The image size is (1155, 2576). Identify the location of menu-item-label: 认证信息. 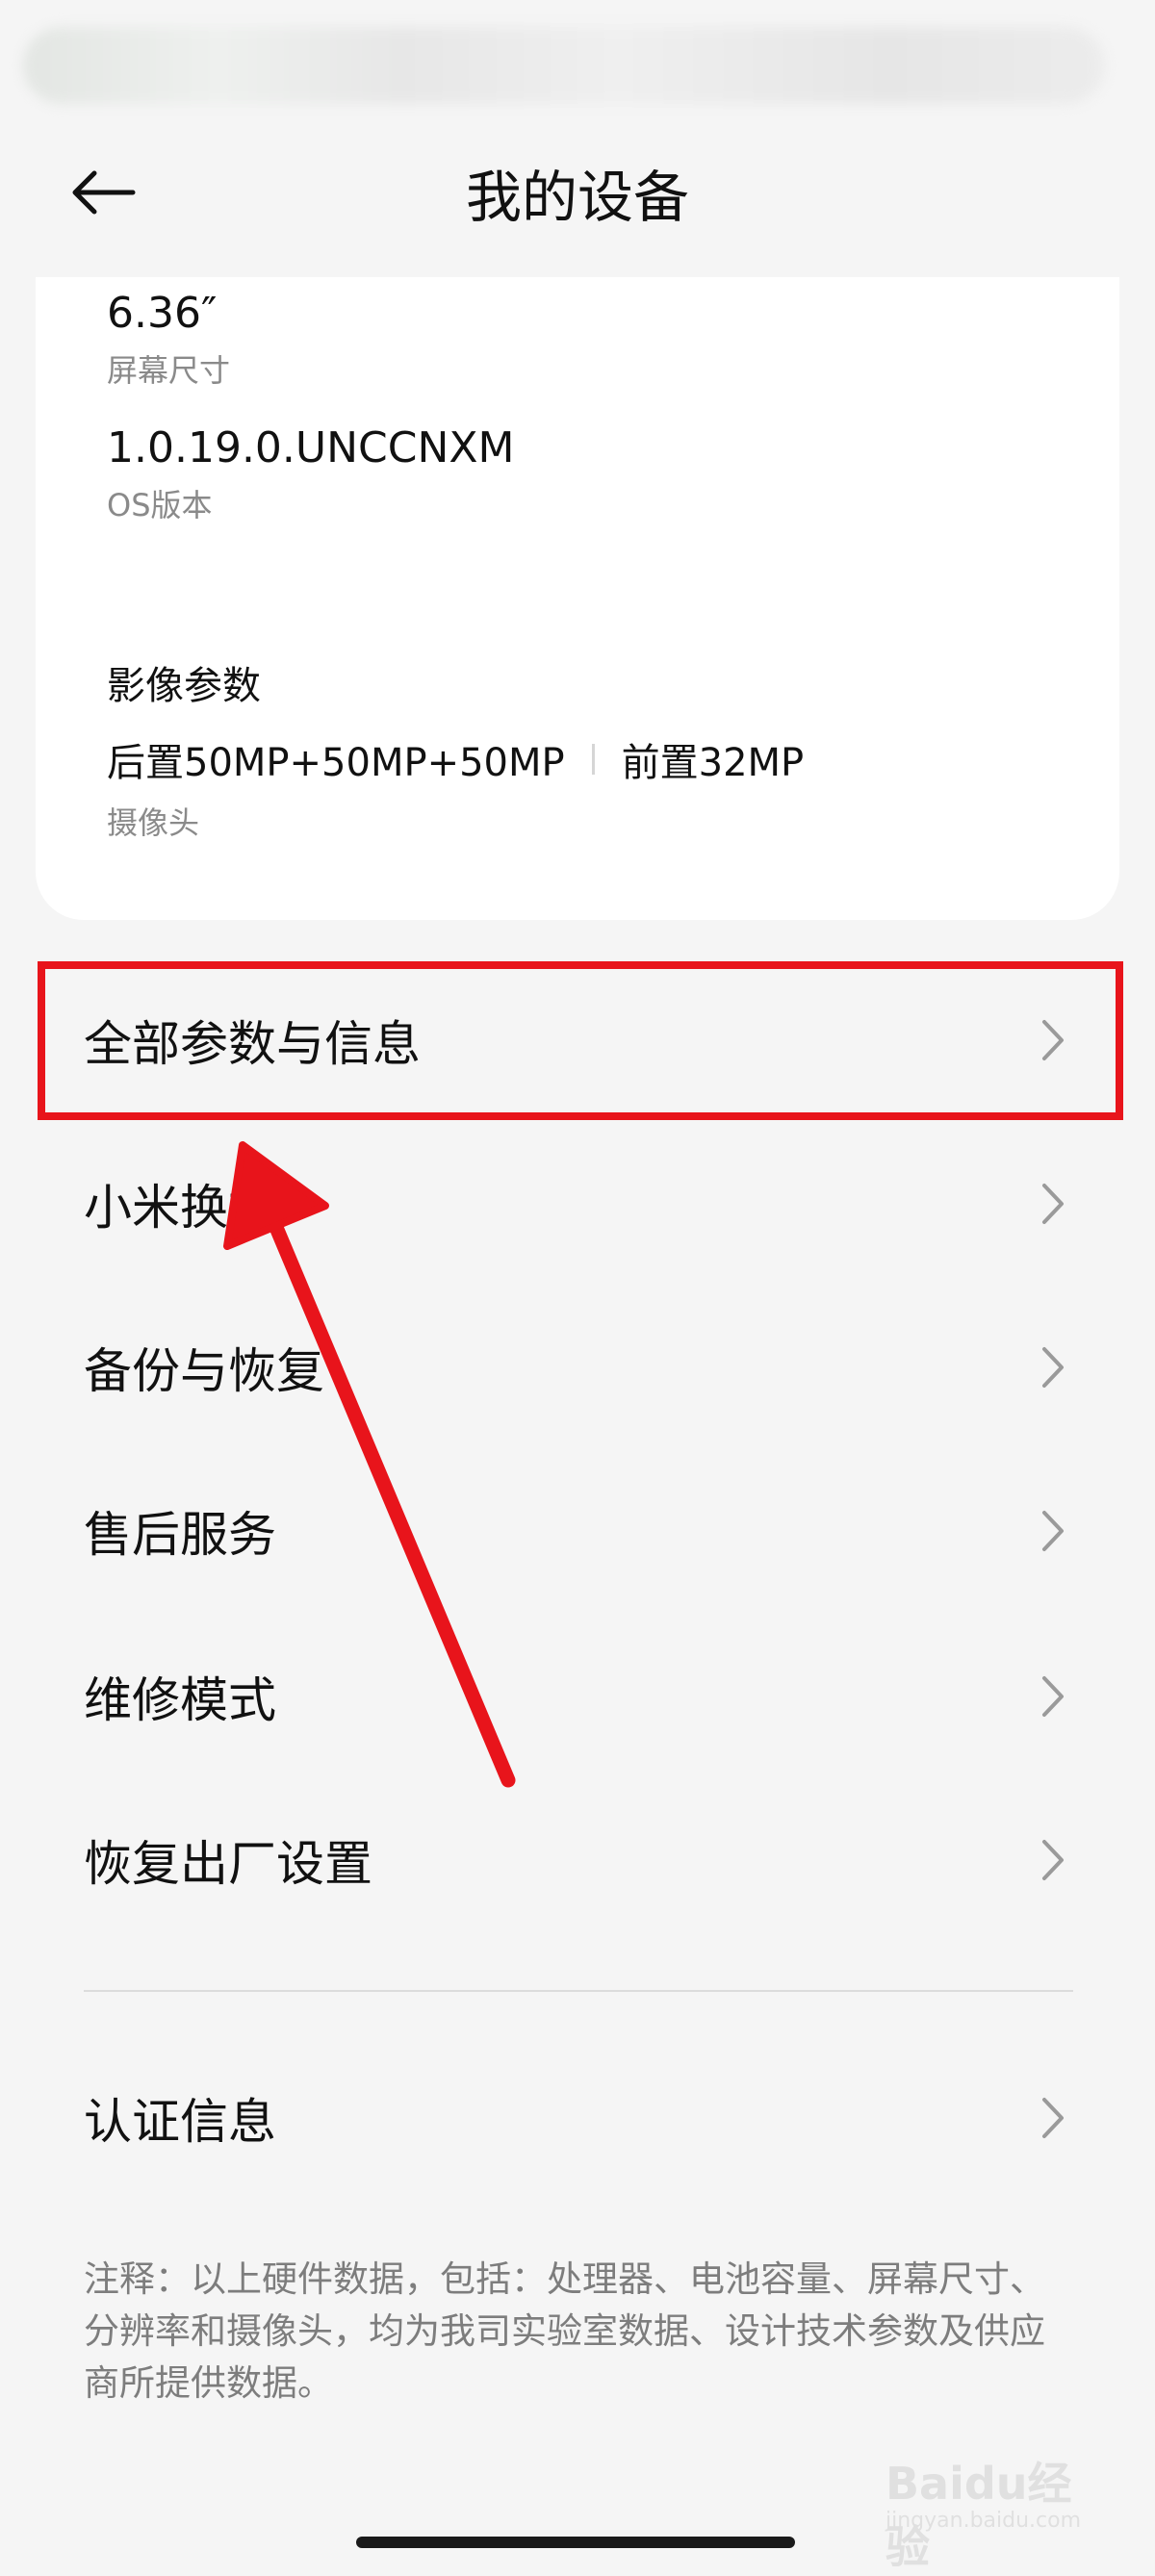
(180, 2122).